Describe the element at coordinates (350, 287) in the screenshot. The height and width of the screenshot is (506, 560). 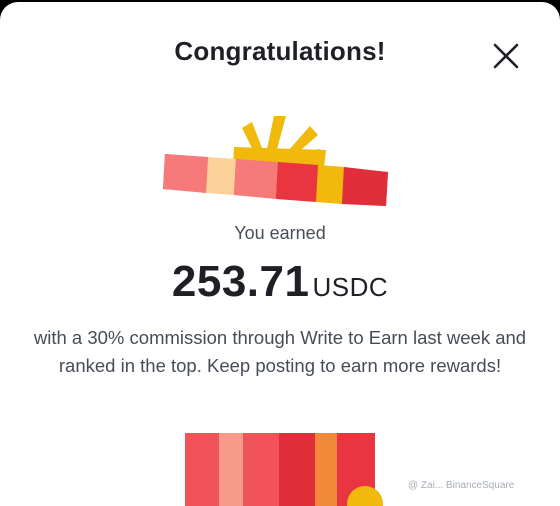
I see `amount-currency: USDC` at that location.